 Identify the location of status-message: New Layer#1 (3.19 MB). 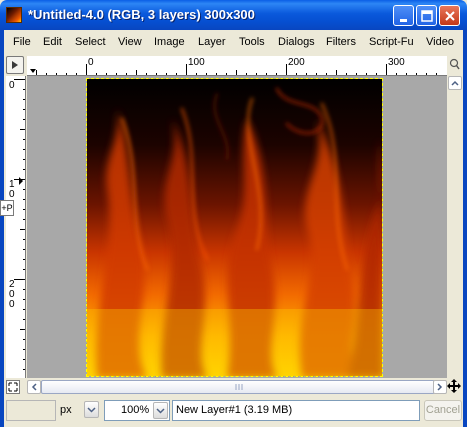
(234, 410).